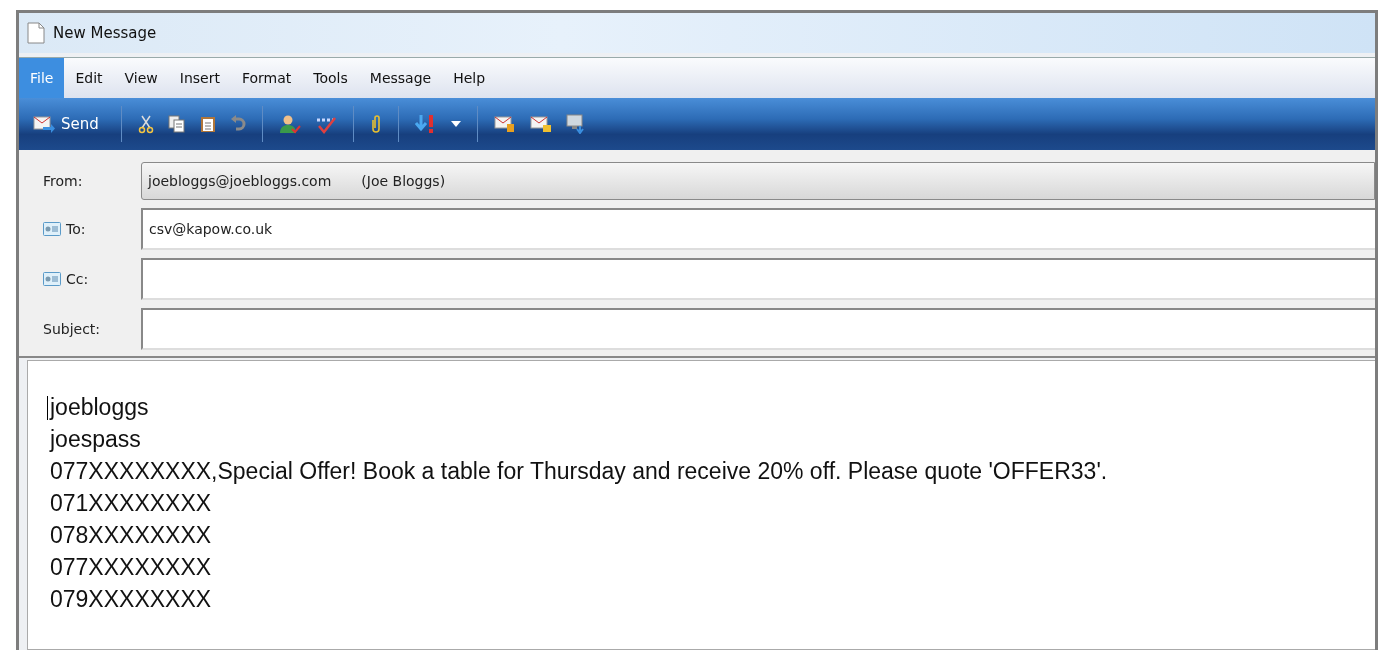  I want to click on paperclip-icon, so click(375, 124).